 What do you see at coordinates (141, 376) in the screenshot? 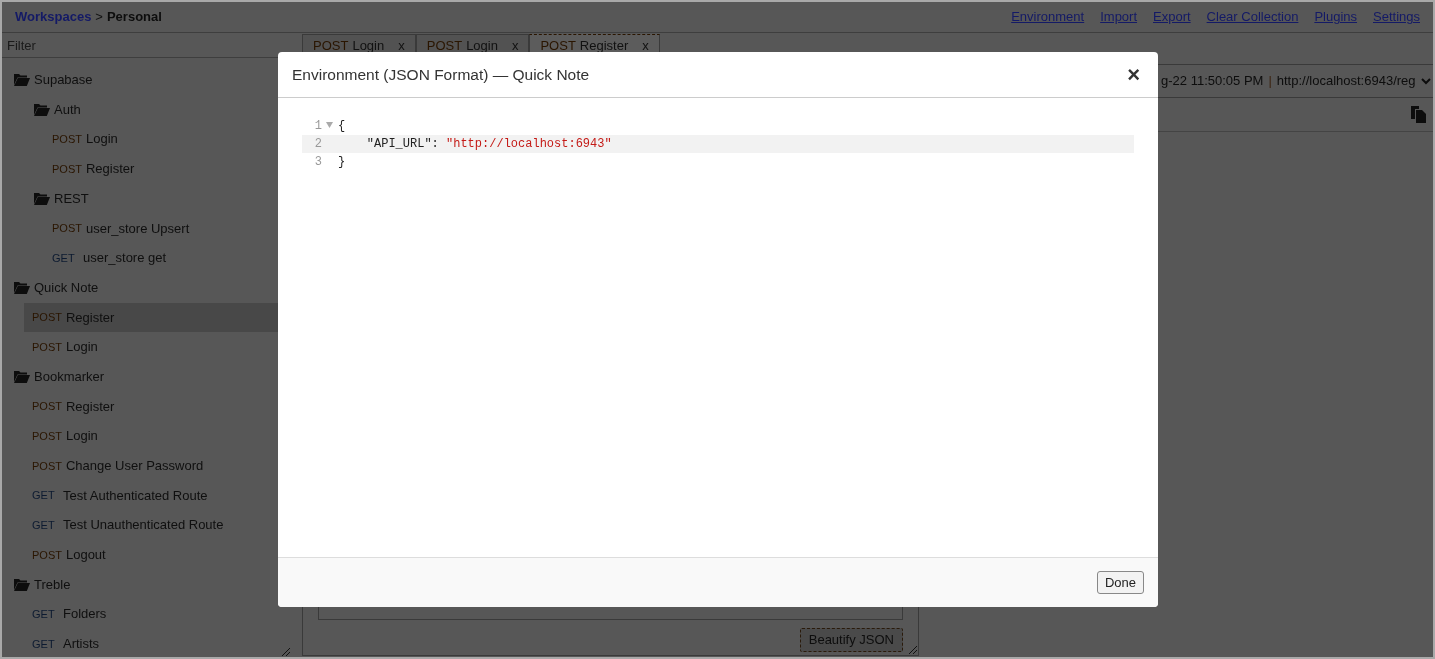
I see `tree-folder: Bookmarker` at bounding box center [141, 376].